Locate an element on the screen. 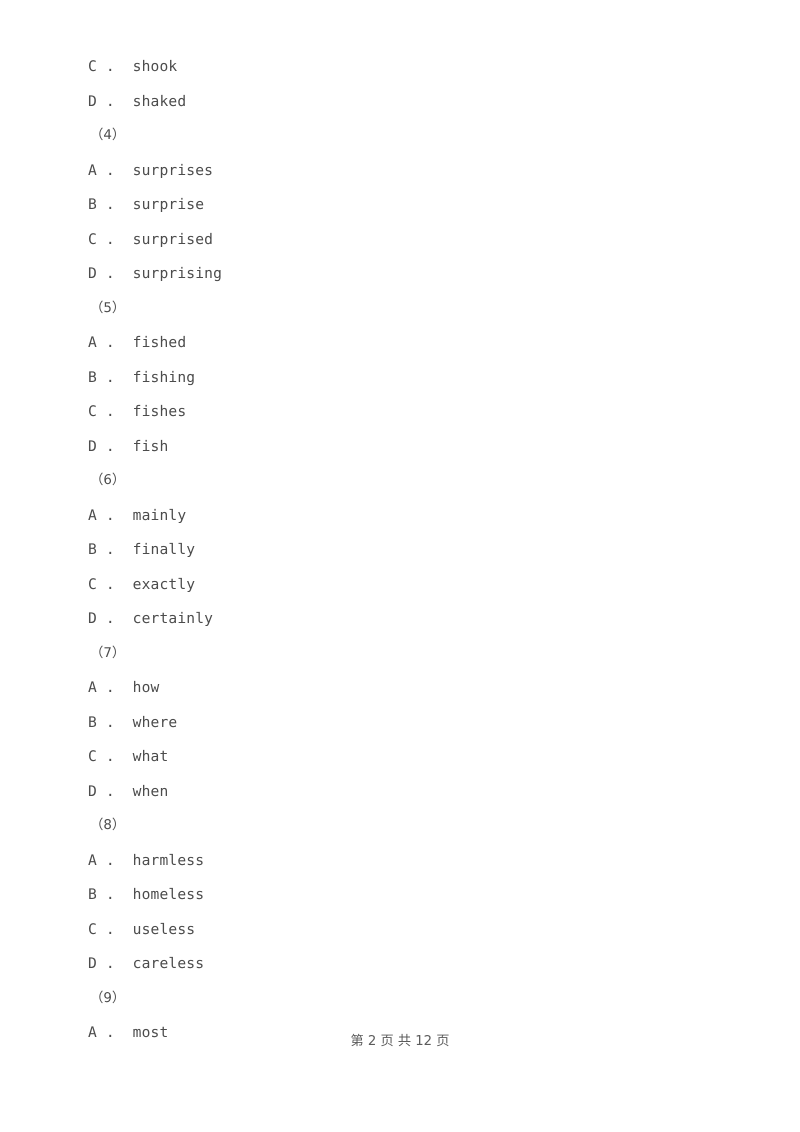 Image resolution: width=800 pixels, height=1132 pixels. answer-option: C . surprised is located at coordinates (151, 239).